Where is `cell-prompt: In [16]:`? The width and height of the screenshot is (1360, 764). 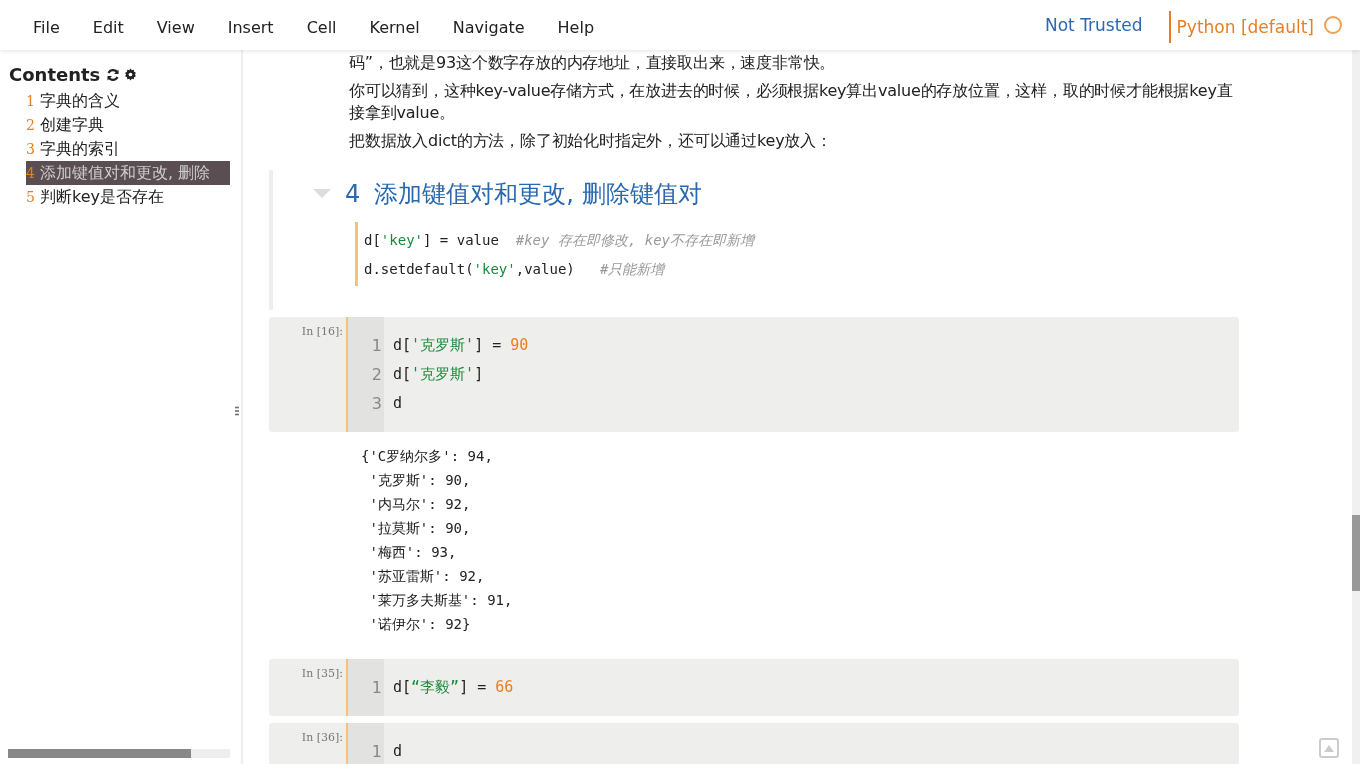 cell-prompt: In [16]: is located at coordinates (322, 332).